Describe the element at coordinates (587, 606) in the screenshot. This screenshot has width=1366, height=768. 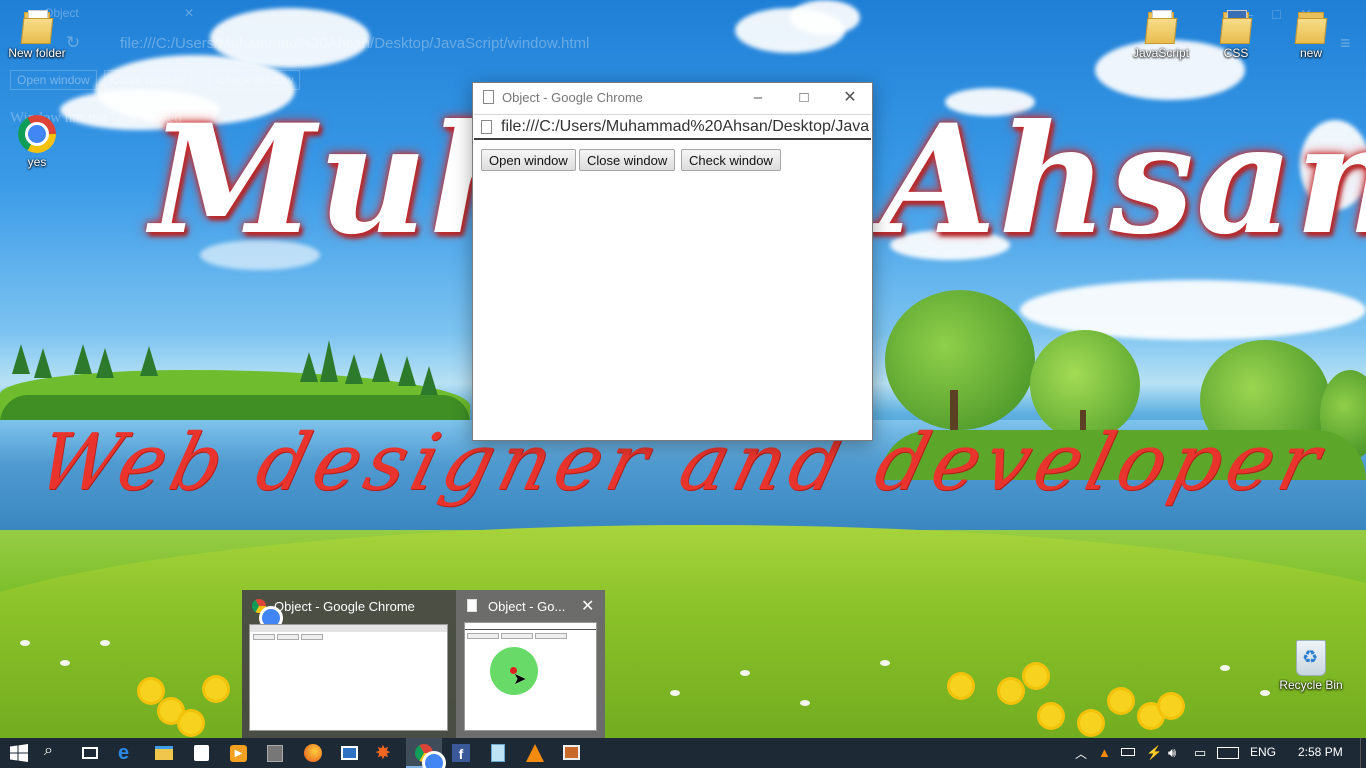
I see `thumbnail-close-icon: ✕` at that location.